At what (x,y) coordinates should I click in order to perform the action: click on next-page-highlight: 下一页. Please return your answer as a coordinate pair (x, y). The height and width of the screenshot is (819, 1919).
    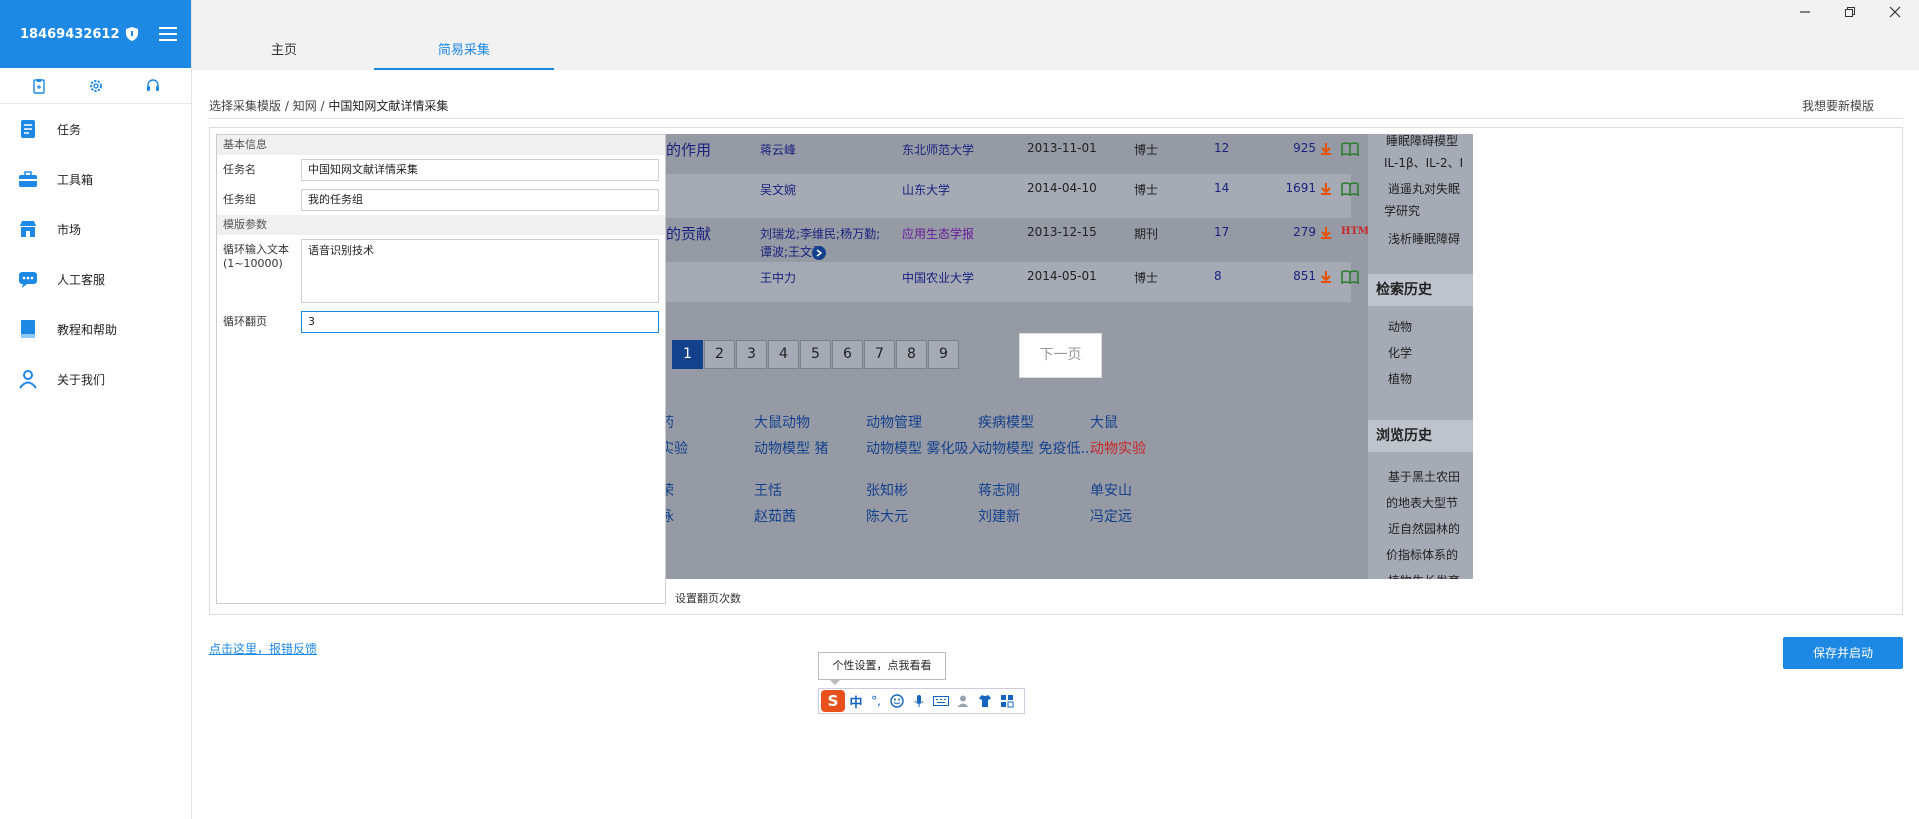
    Looking at the image, I should click on (1060, 355).